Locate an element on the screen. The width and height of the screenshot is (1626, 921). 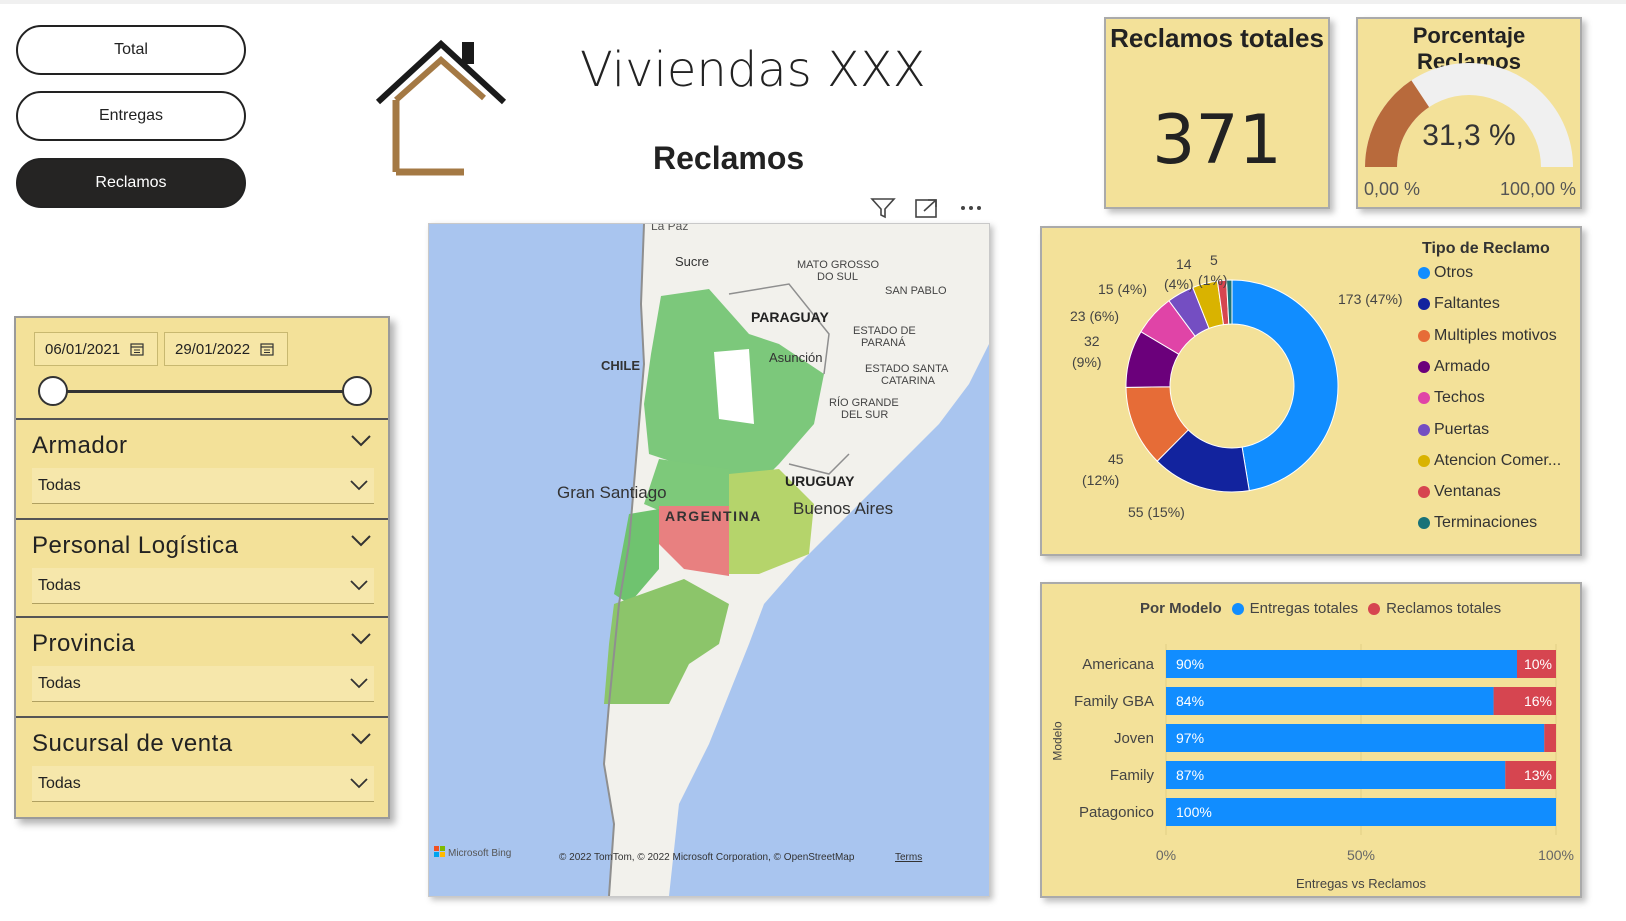
legend-label: Ventanas is located at coordinates (1467, 492).